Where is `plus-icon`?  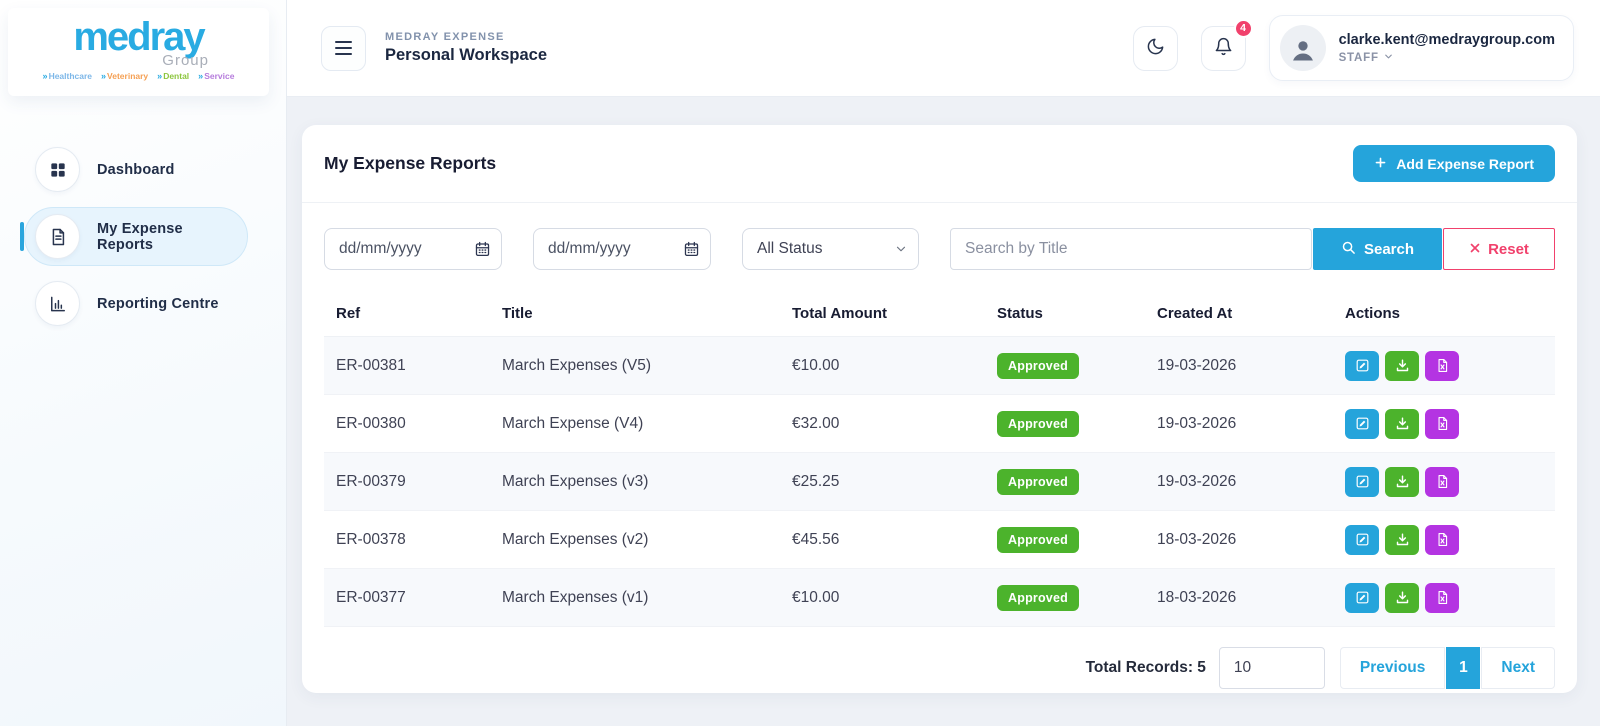
plus-icon is located at coordinates (1380, 164).